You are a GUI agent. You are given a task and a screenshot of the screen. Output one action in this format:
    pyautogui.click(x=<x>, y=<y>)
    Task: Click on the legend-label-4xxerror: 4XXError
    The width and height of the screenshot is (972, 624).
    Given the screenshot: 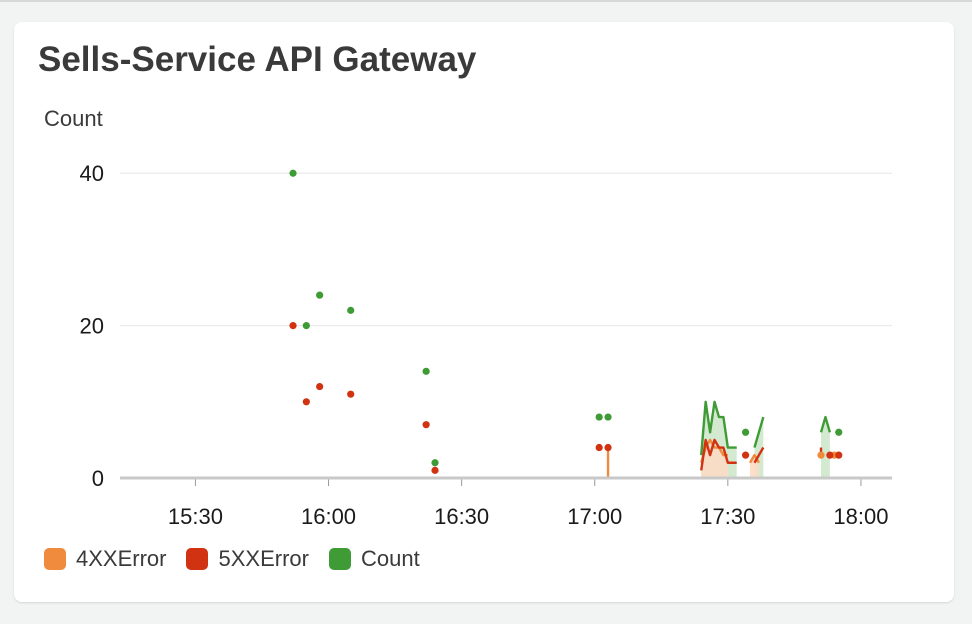 What is the action you would take?
    pyautogui.click(x=121, y=558)
    